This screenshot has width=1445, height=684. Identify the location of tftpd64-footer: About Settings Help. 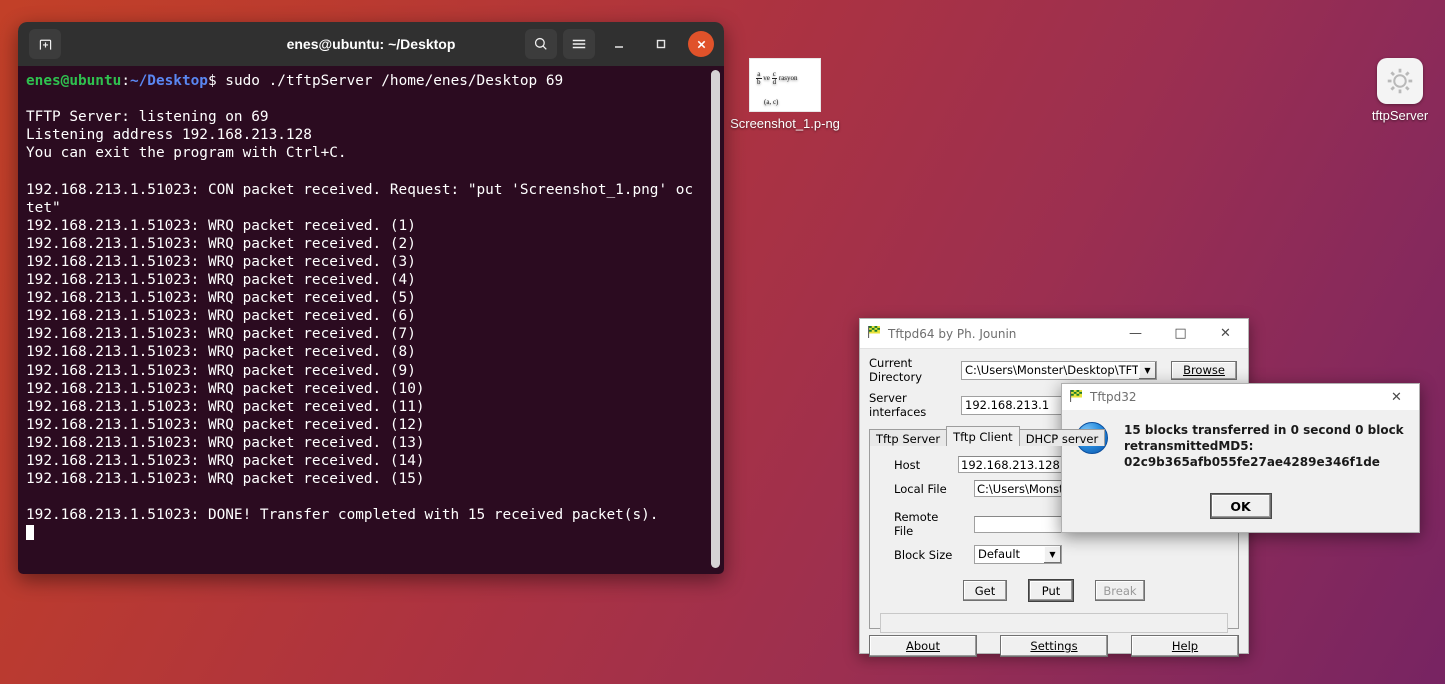
(1054, 647).